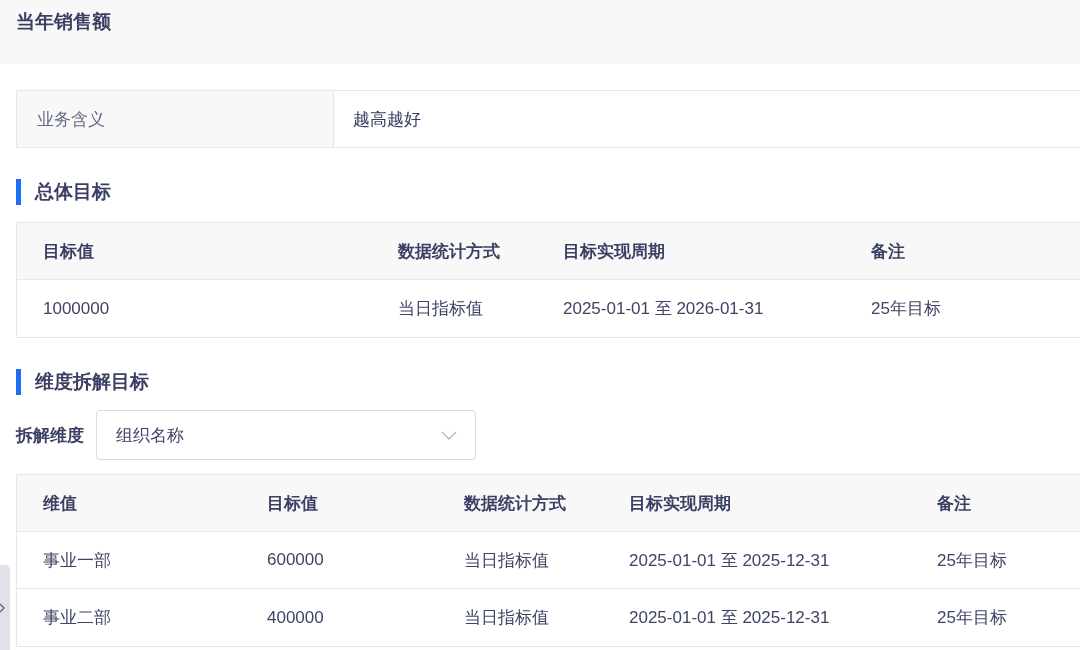  What do you see at coordinates (2, 607) in the screenshot?
I see `chevron-right-icon` at bounding box center [2, 607].